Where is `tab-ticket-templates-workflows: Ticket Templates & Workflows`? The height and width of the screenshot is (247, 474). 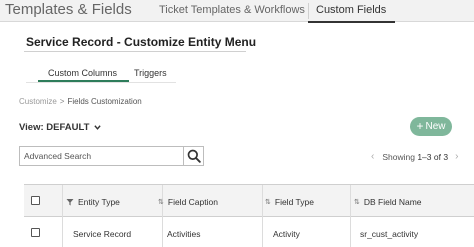
tab-ticket-templates-workflows: Ticket Templates & Workflows is located at coordinates (232, 13).